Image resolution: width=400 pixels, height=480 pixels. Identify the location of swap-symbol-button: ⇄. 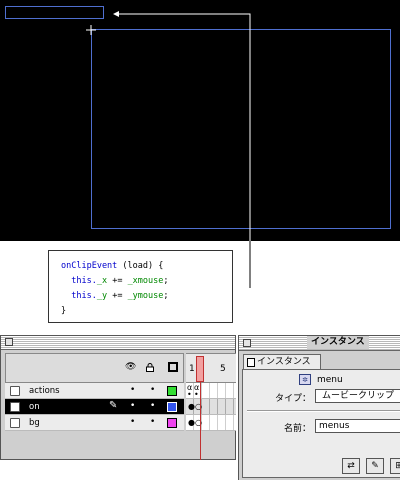
(351, 466).